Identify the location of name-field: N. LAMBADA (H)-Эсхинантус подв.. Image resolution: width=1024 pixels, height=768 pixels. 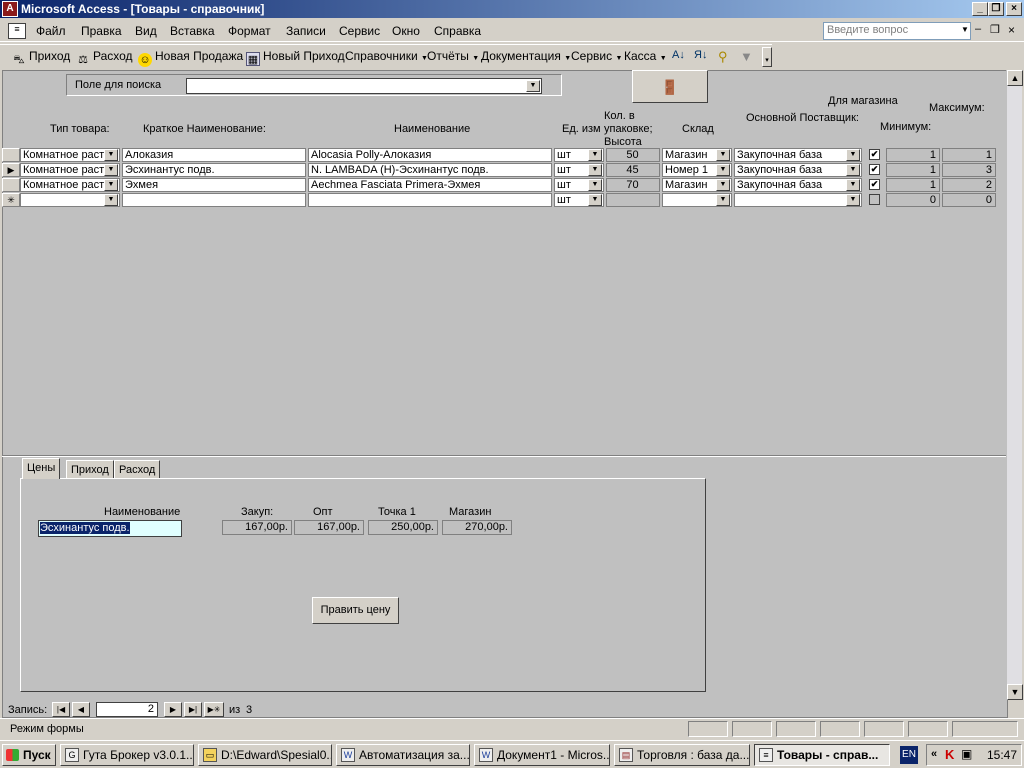
(430, 170).